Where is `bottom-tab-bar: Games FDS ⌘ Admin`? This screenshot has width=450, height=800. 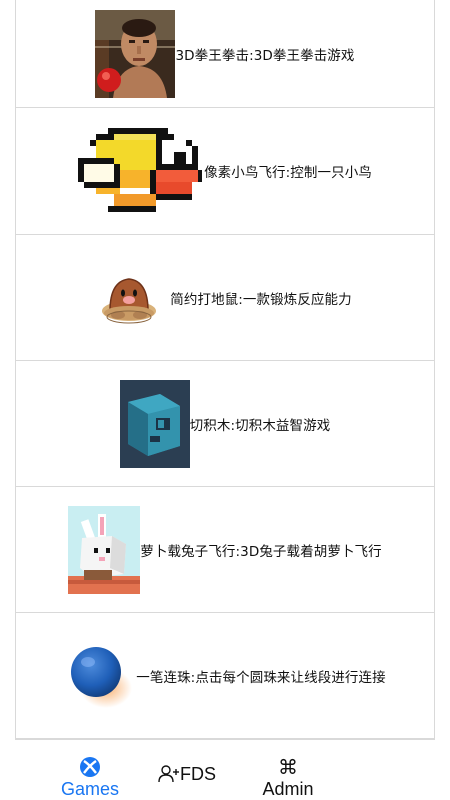 bottom-tab-bar: Games FDS ⌘ Admin is located at coordinates (225, 776).